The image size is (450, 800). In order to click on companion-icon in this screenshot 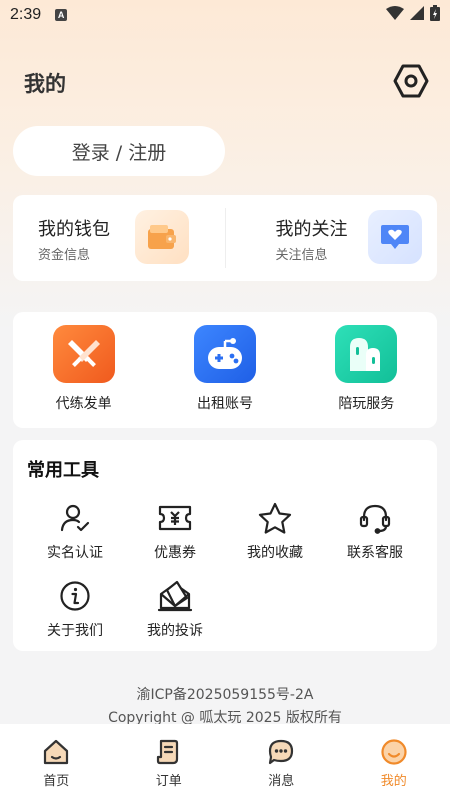, I will do `click(366, 354)`.